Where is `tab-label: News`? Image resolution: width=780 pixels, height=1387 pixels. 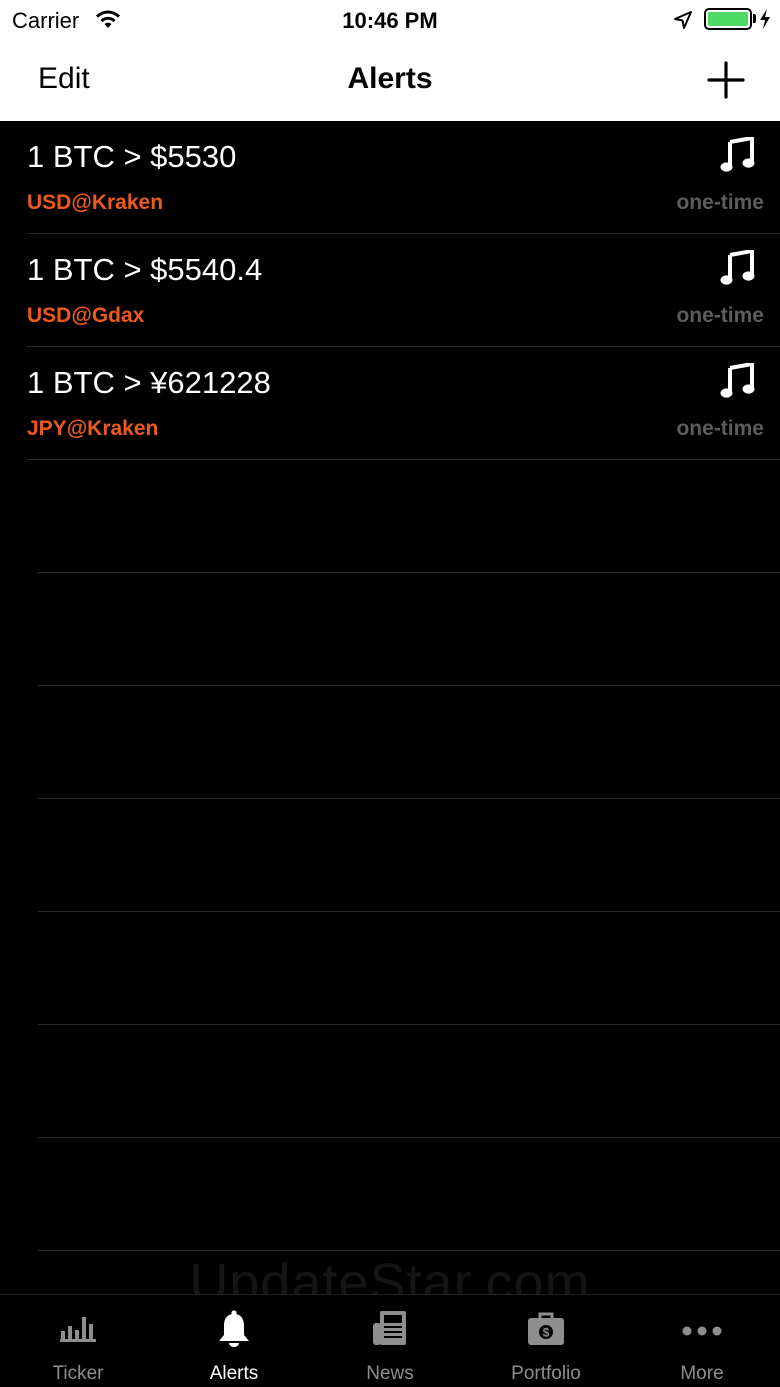 tab-label: News is located at coordinates (390, 1373).